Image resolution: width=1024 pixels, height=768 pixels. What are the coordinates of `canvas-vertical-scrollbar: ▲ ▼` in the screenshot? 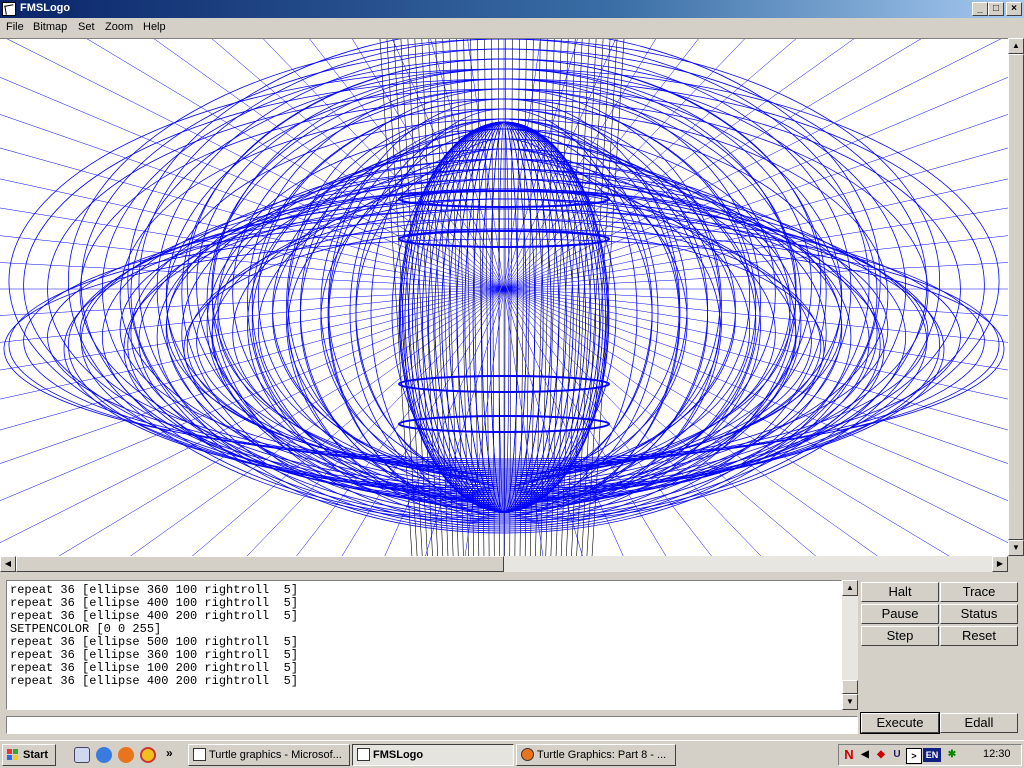 It's located at (1016, 297).